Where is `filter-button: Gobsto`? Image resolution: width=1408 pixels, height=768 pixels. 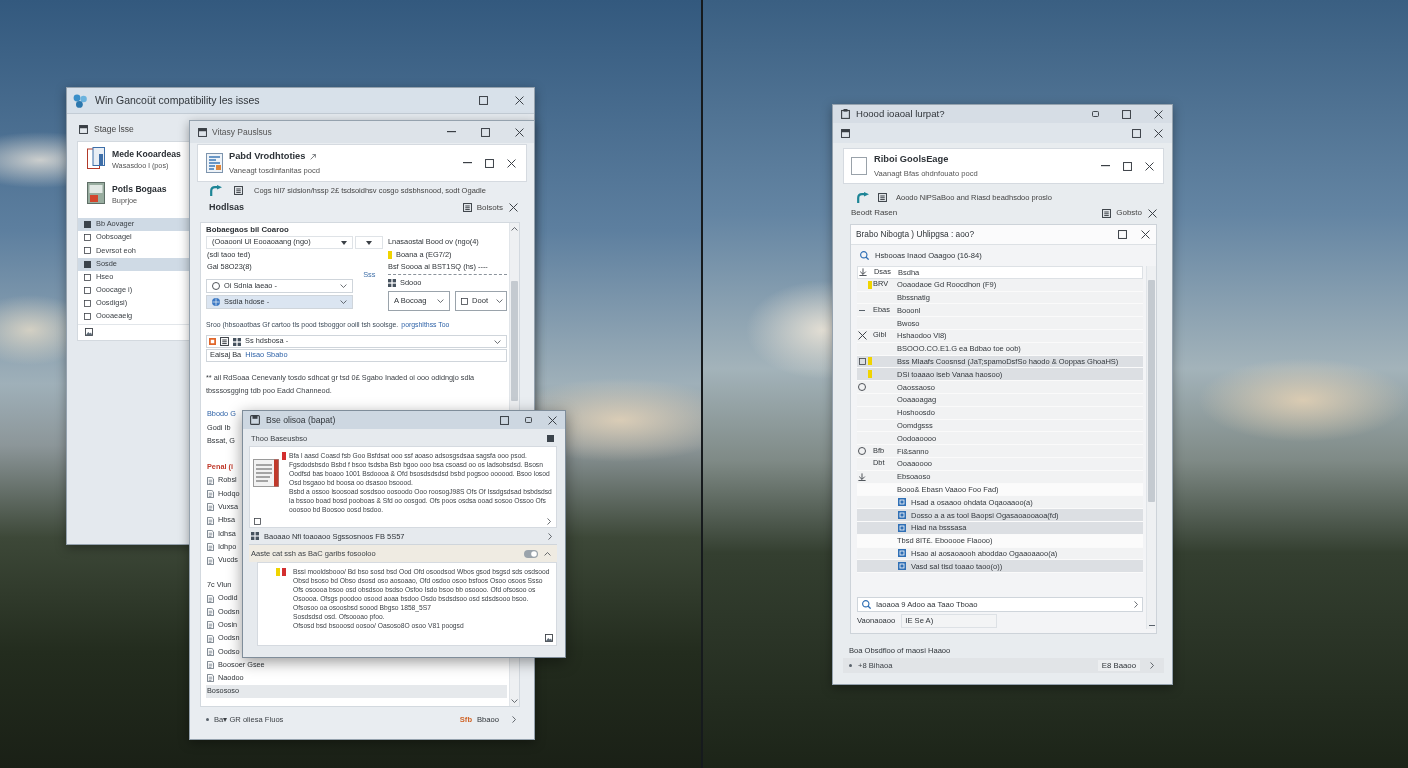 filter-button: Gobsto is located at coordinates (1122, 213).